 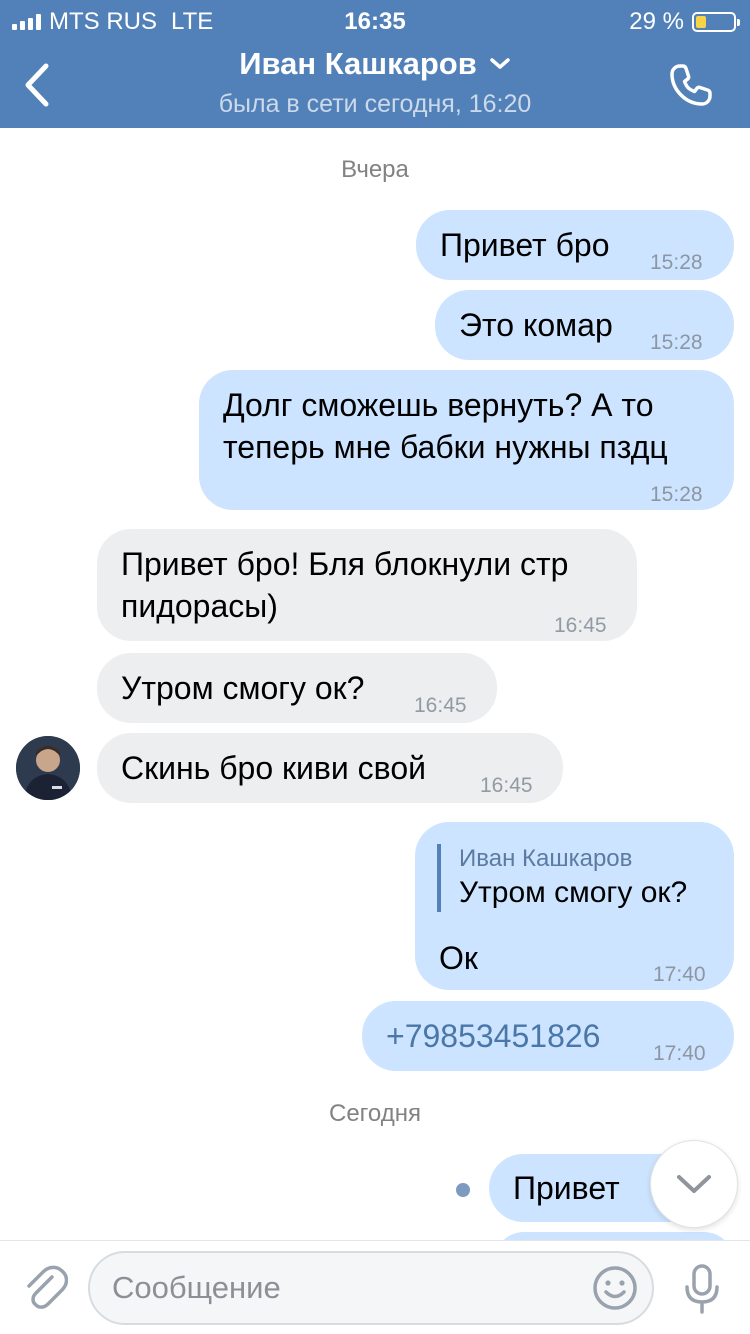 What do you see at coordinates (445, 447) in the screenshot?
I see `message-text-line: теперь мне бабки нужны пздц` at bounding box center [445, 447].